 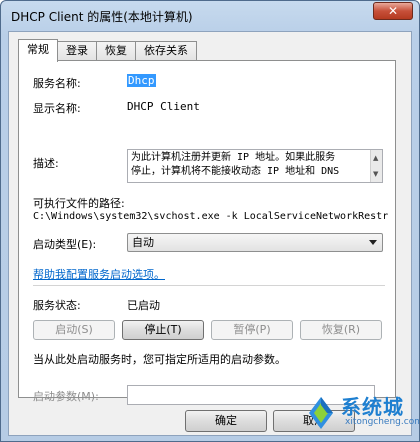 What do you see at coordinates (57, 83) in the screenshot?
I see `service-name-label: 服务名称:` at bounding box center [57, 83].